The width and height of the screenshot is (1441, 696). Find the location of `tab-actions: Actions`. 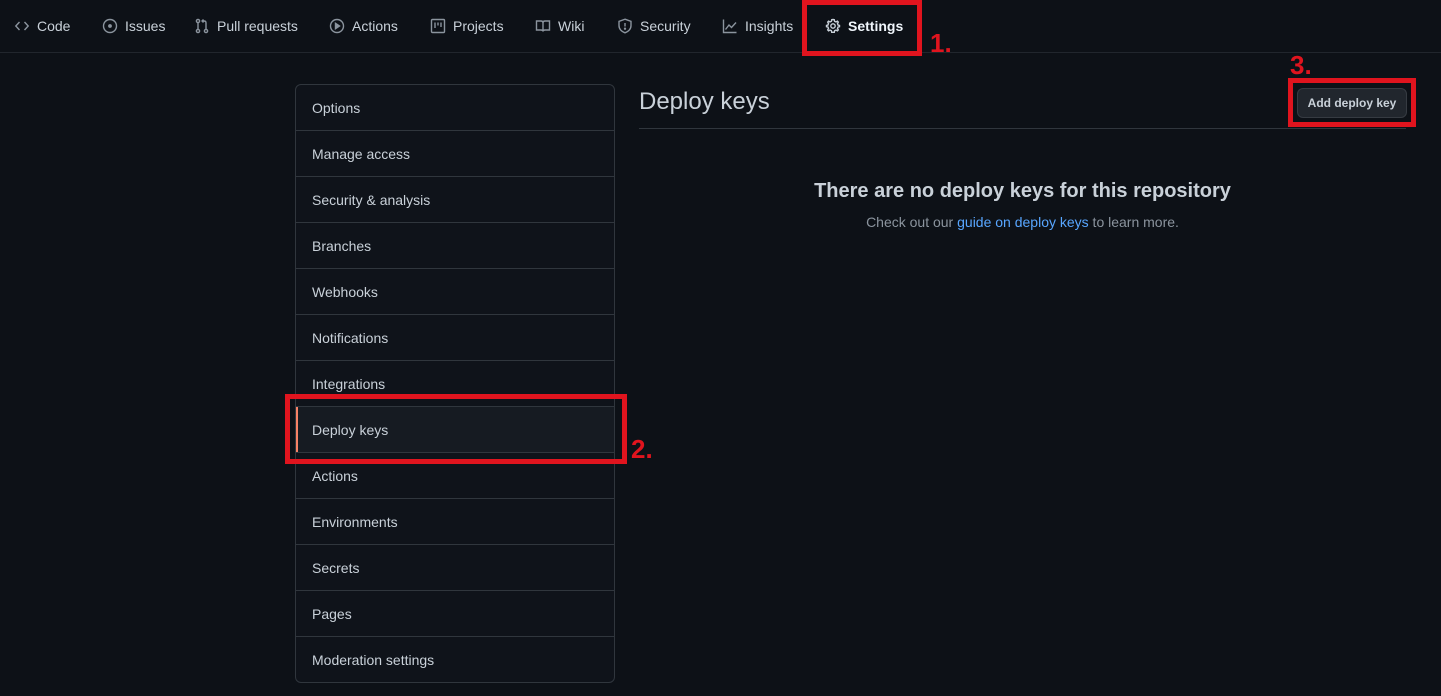

tab-actions: Actions is located at coordinates (363, 26).